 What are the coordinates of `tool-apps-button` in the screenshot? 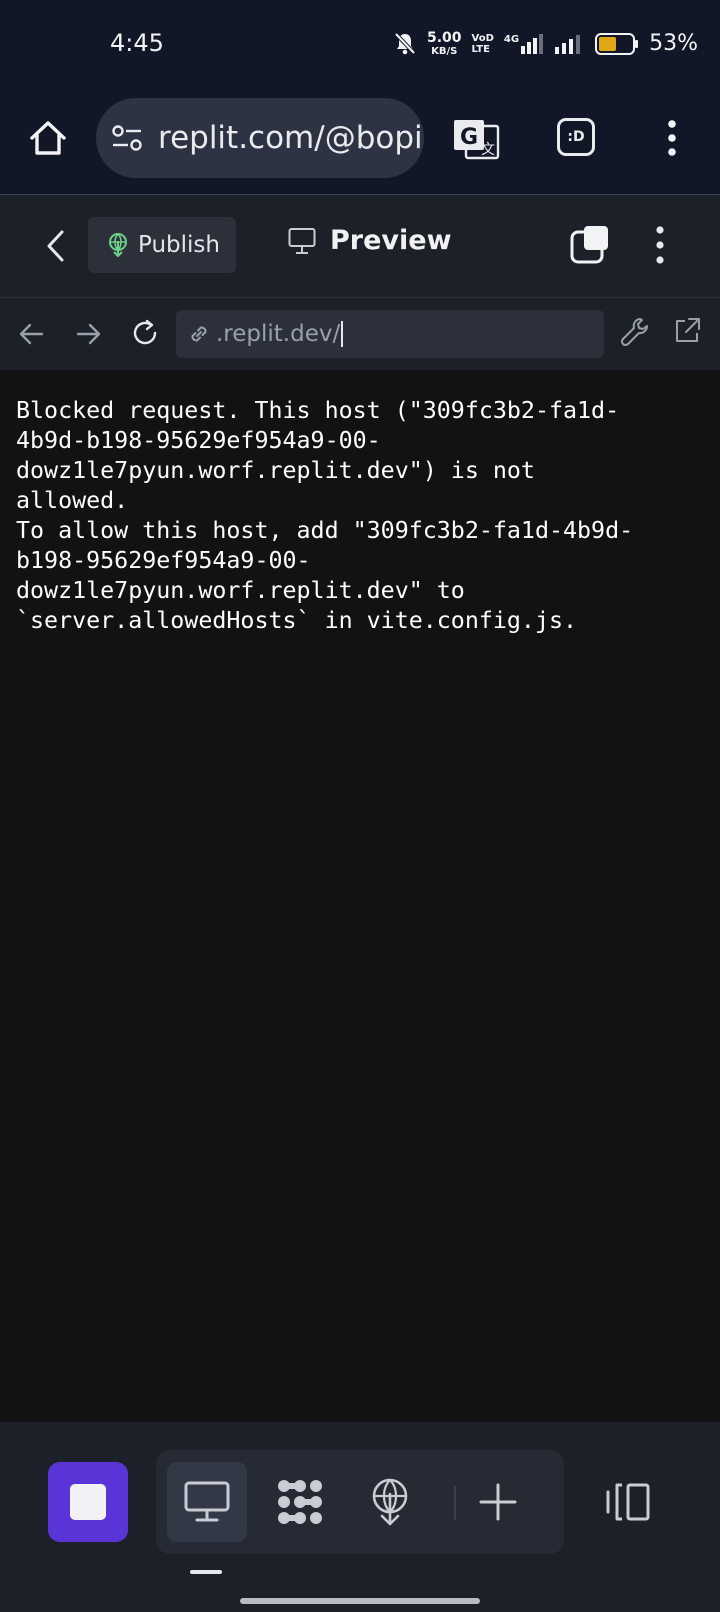 It's located at (300, 1502).